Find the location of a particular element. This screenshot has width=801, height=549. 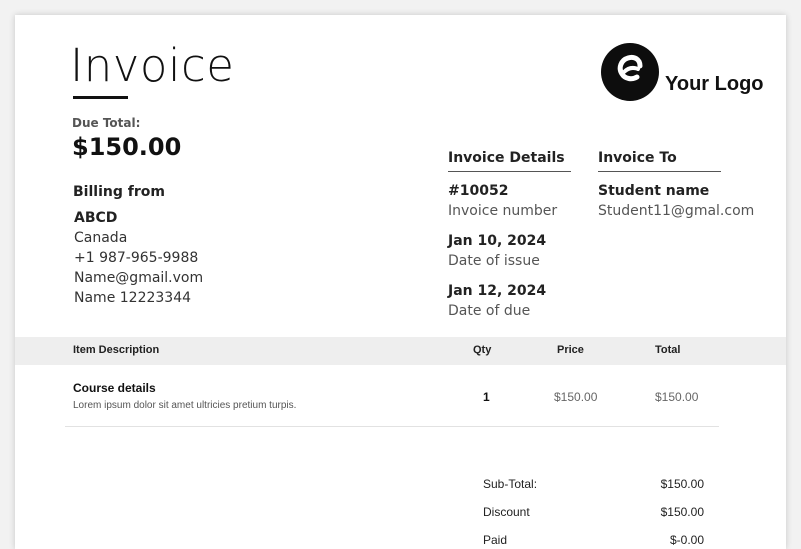

recipient-name: Student name is located at coordinates (654, 191).